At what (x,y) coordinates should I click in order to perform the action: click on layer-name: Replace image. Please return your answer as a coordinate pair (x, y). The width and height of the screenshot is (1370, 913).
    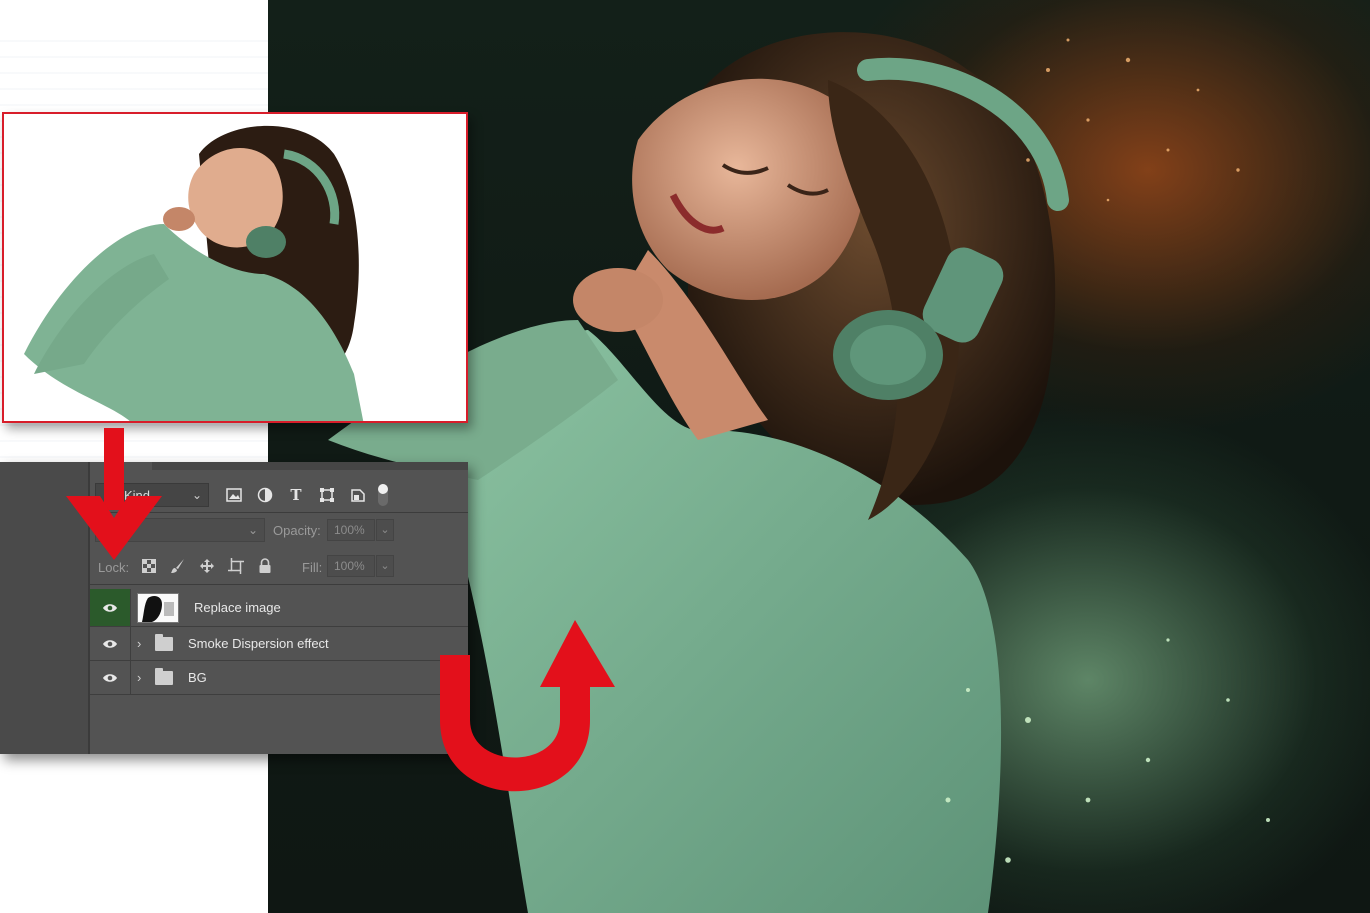
    Looking at the image, I should click on (237, 607).